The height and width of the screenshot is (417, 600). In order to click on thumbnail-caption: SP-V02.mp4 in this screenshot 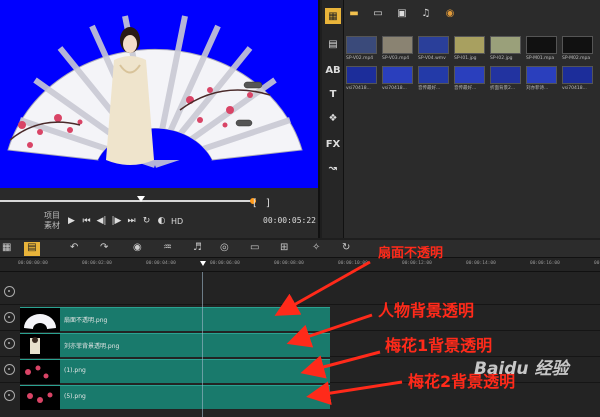, I will do `click(360, 58)`.